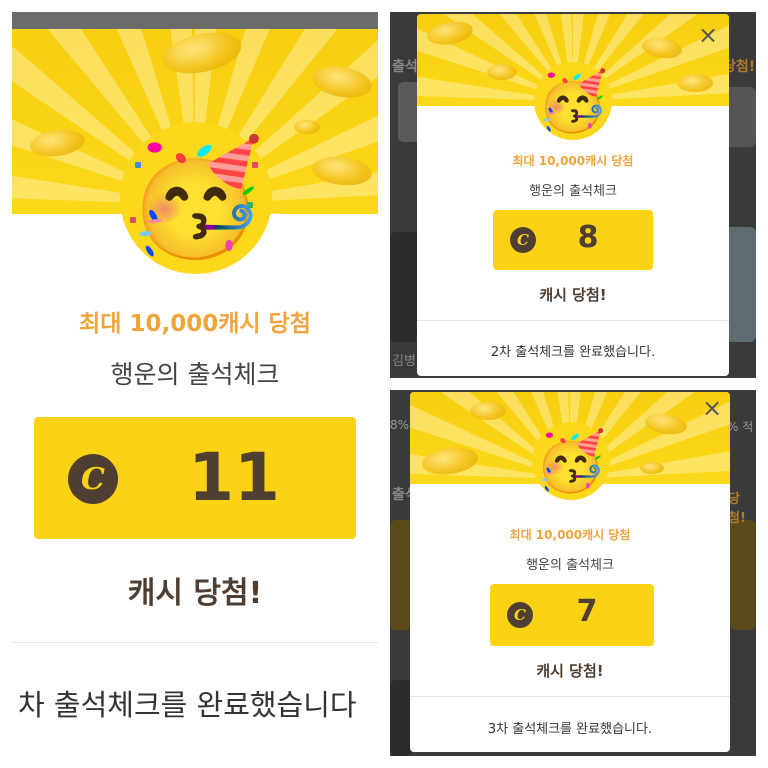 This screenshot has width=768, height=768. Describe the element at coordinates (588, 237) in the screenshot. I see `cash-value: 8` at that location.